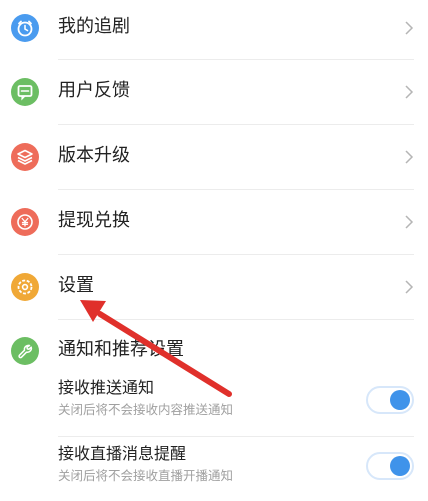 Image resolution: width=428 pixels, height=501 pixels. What do you see at coordinates (25, 351) in the screenshot?
I see `wrench-icon` at bounding box center [25, 351].